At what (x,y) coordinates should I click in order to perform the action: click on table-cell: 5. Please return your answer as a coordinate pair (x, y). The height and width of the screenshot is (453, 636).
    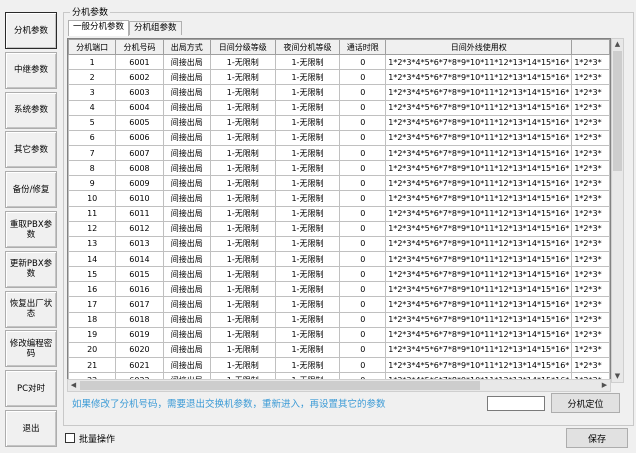
    Looking at the image, I should click on (92, 122).